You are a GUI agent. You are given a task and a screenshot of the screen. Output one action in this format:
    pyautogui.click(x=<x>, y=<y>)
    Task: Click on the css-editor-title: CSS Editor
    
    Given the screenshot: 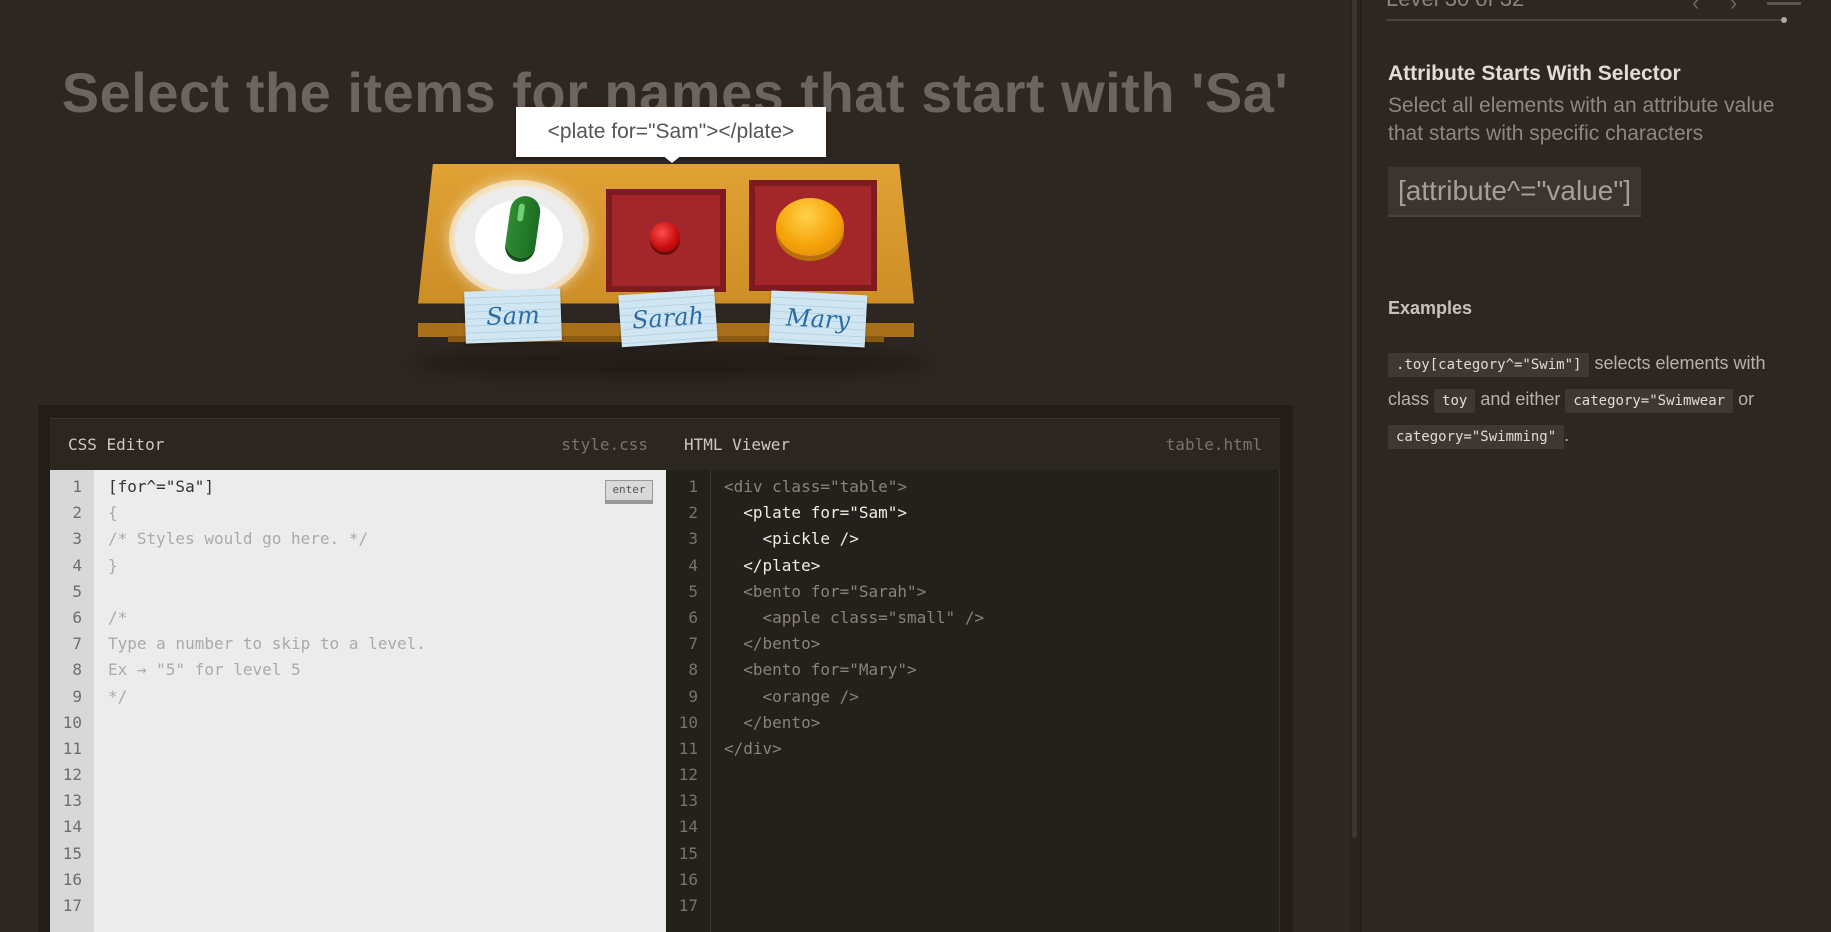 What is the action you would take?
    pyautogui.click(x=116, y=444)
    